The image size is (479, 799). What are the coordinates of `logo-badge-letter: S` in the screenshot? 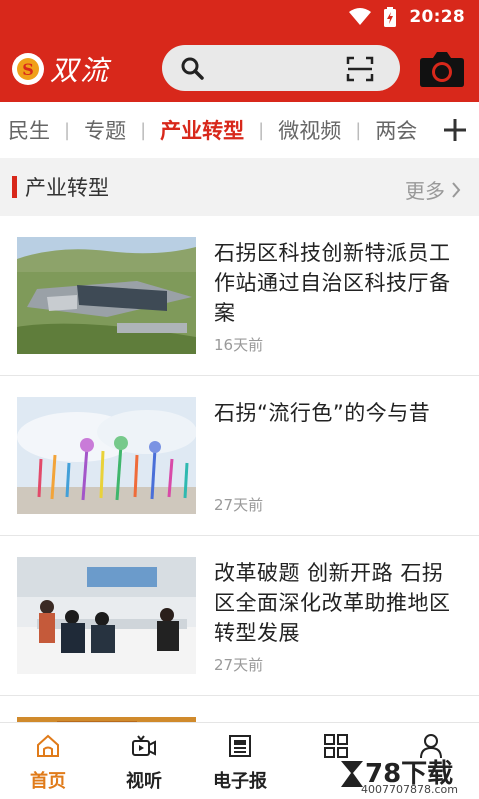 It's located at (28, 69).